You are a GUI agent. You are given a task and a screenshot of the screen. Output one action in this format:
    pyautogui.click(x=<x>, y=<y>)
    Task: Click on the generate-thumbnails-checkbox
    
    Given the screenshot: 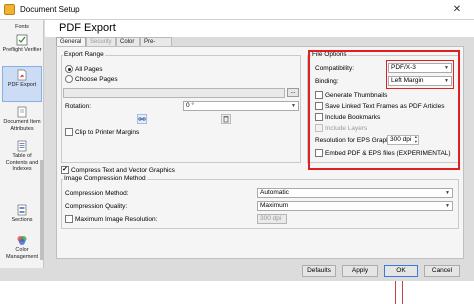 What is the action you would take?
    pyautogui.click(x=319, y=95)
    